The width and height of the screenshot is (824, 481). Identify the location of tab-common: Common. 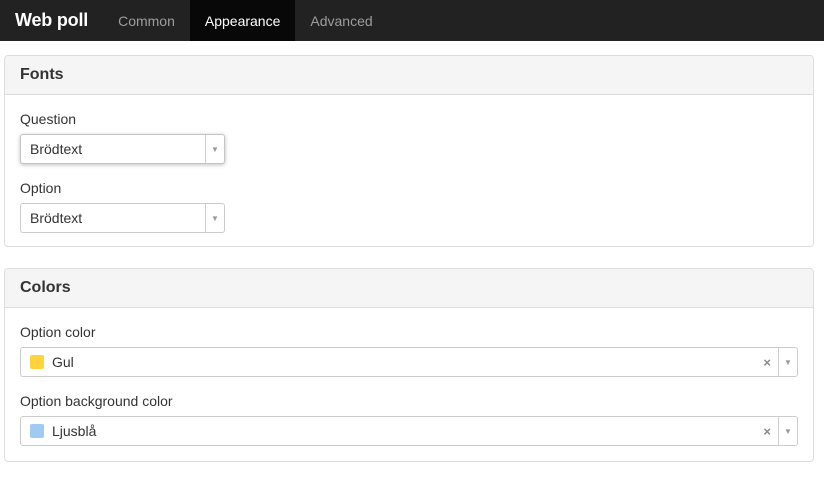
(146, 20).